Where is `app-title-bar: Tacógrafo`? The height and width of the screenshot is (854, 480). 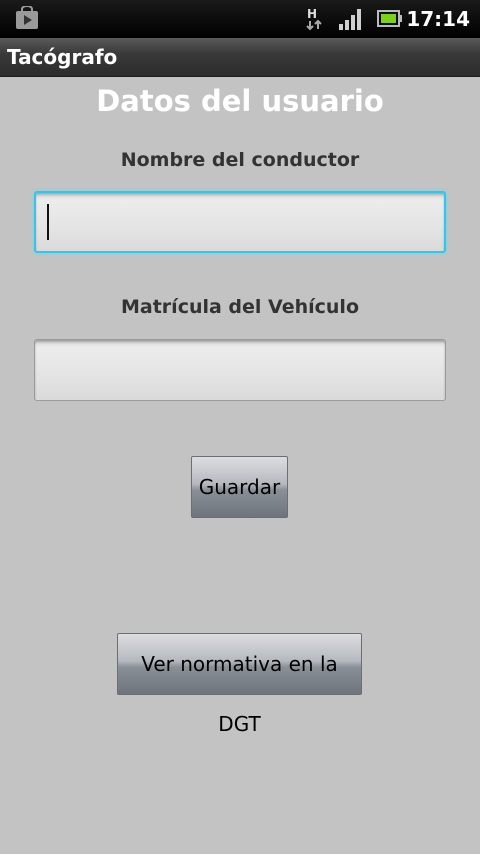 app-title-bar: Tacógrafo is located at coordinates (240, 57).